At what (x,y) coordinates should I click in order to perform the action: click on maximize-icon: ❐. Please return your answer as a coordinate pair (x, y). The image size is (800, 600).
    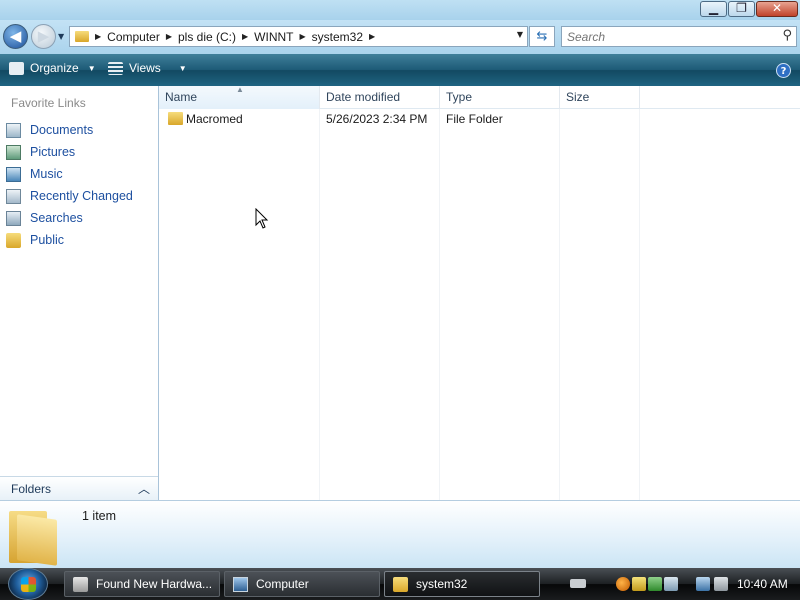
    Looking at the image, I should click on (741, 8).